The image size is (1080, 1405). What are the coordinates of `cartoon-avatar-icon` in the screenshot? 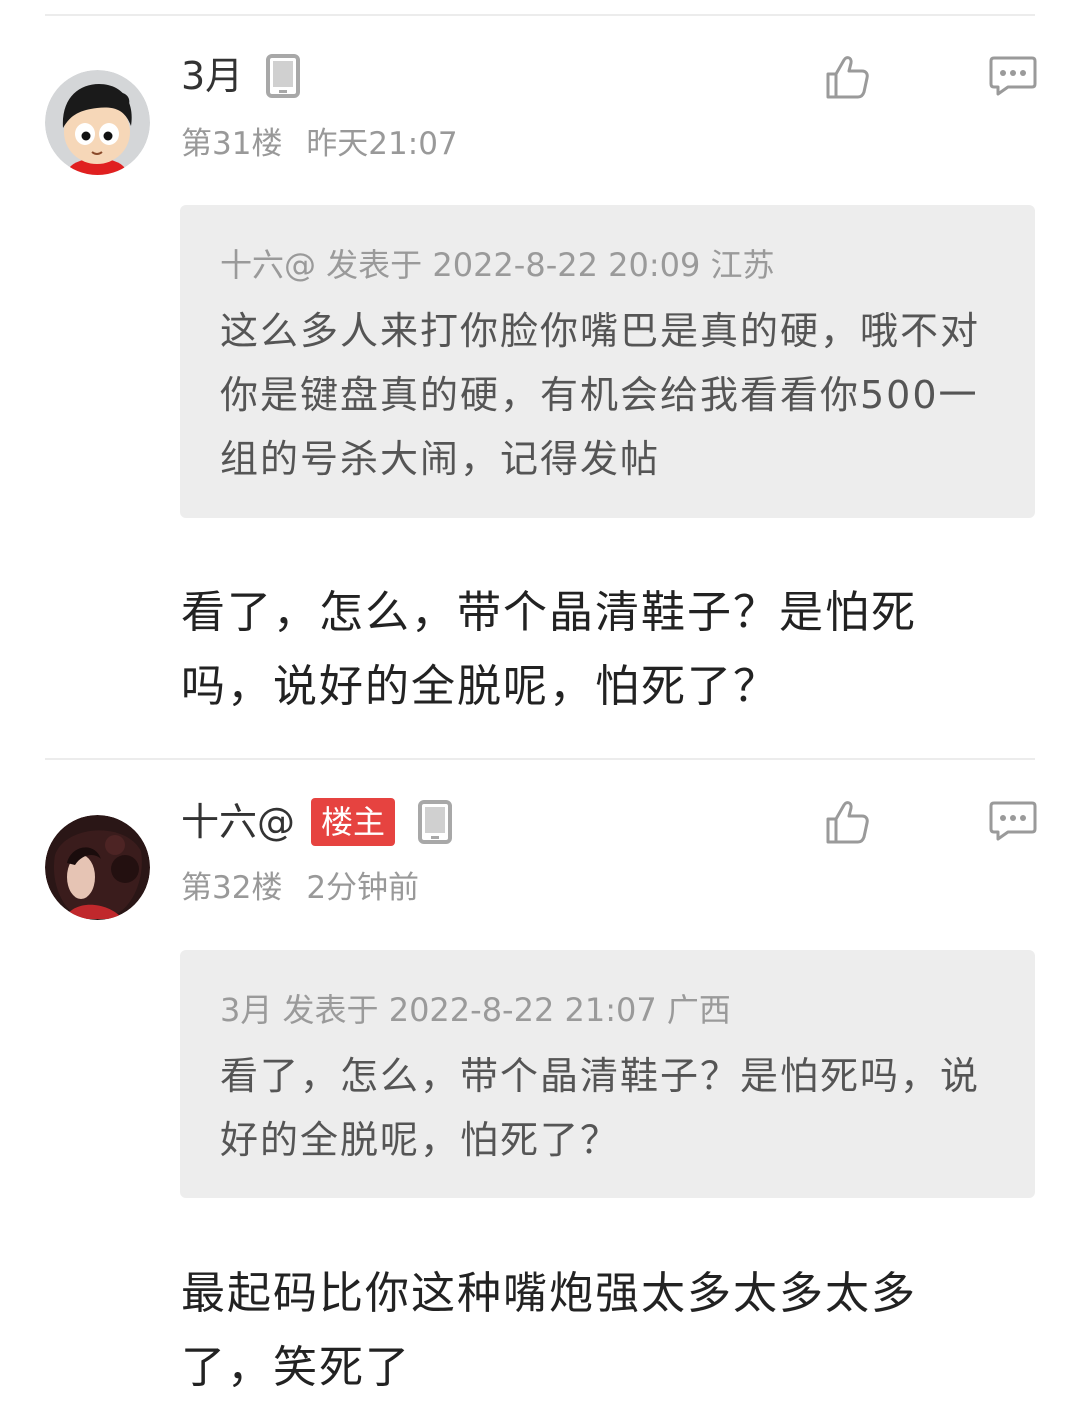 It's located at (97, 122).